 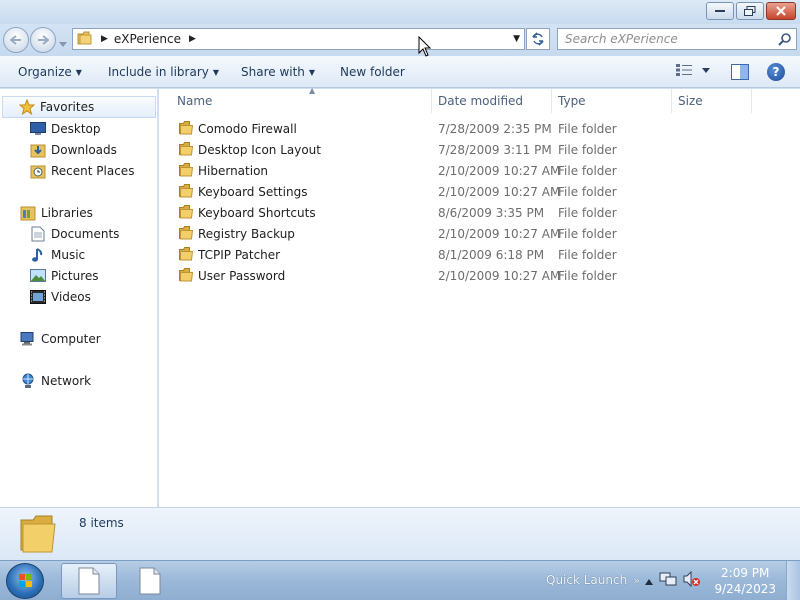 I want to click on sidebar-item-label: Recent Places, so click(x=93, y=171).